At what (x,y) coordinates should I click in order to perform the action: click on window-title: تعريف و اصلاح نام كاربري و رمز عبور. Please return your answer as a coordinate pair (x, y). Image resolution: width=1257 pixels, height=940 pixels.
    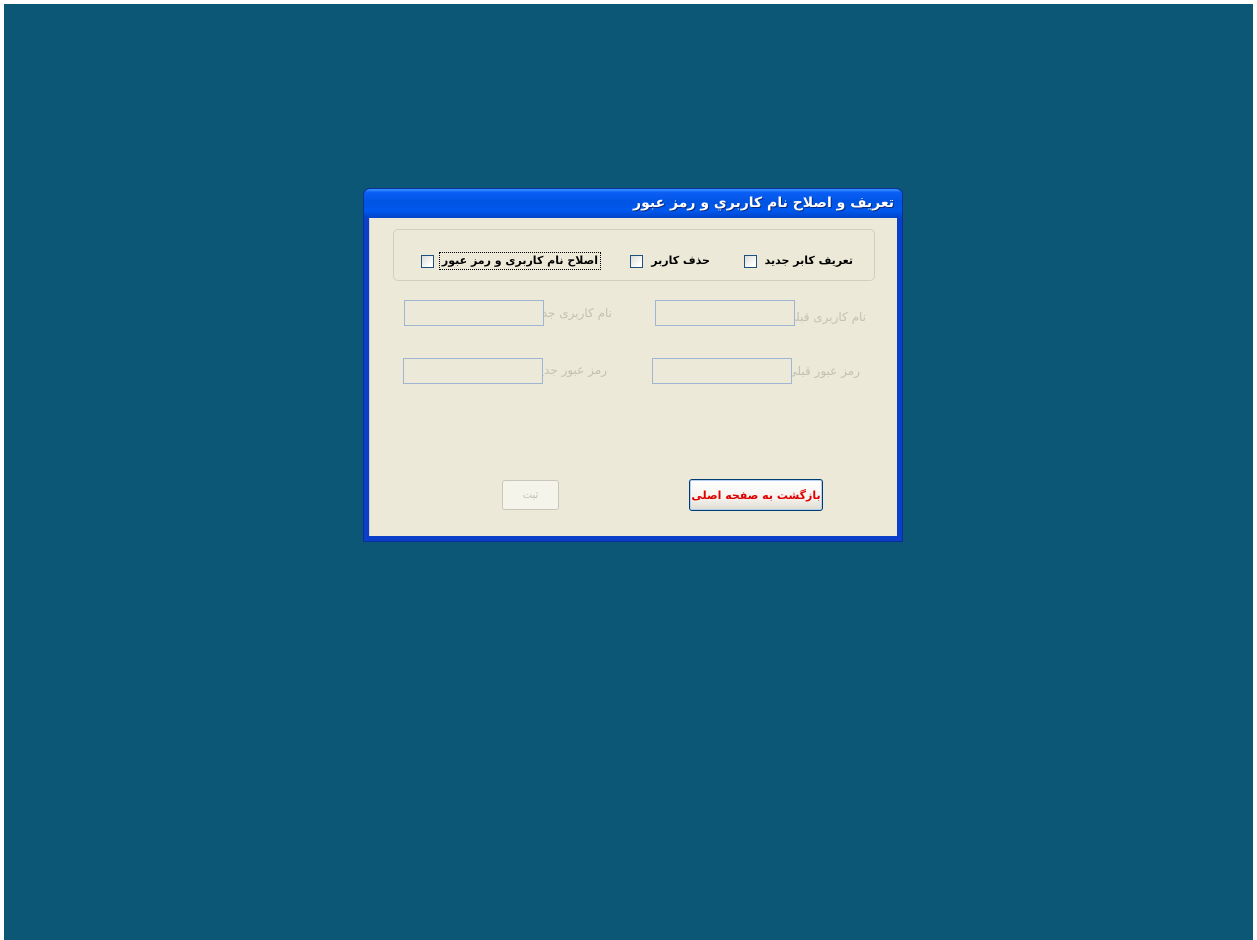
    Looking at the image, I should click on (763, 203).